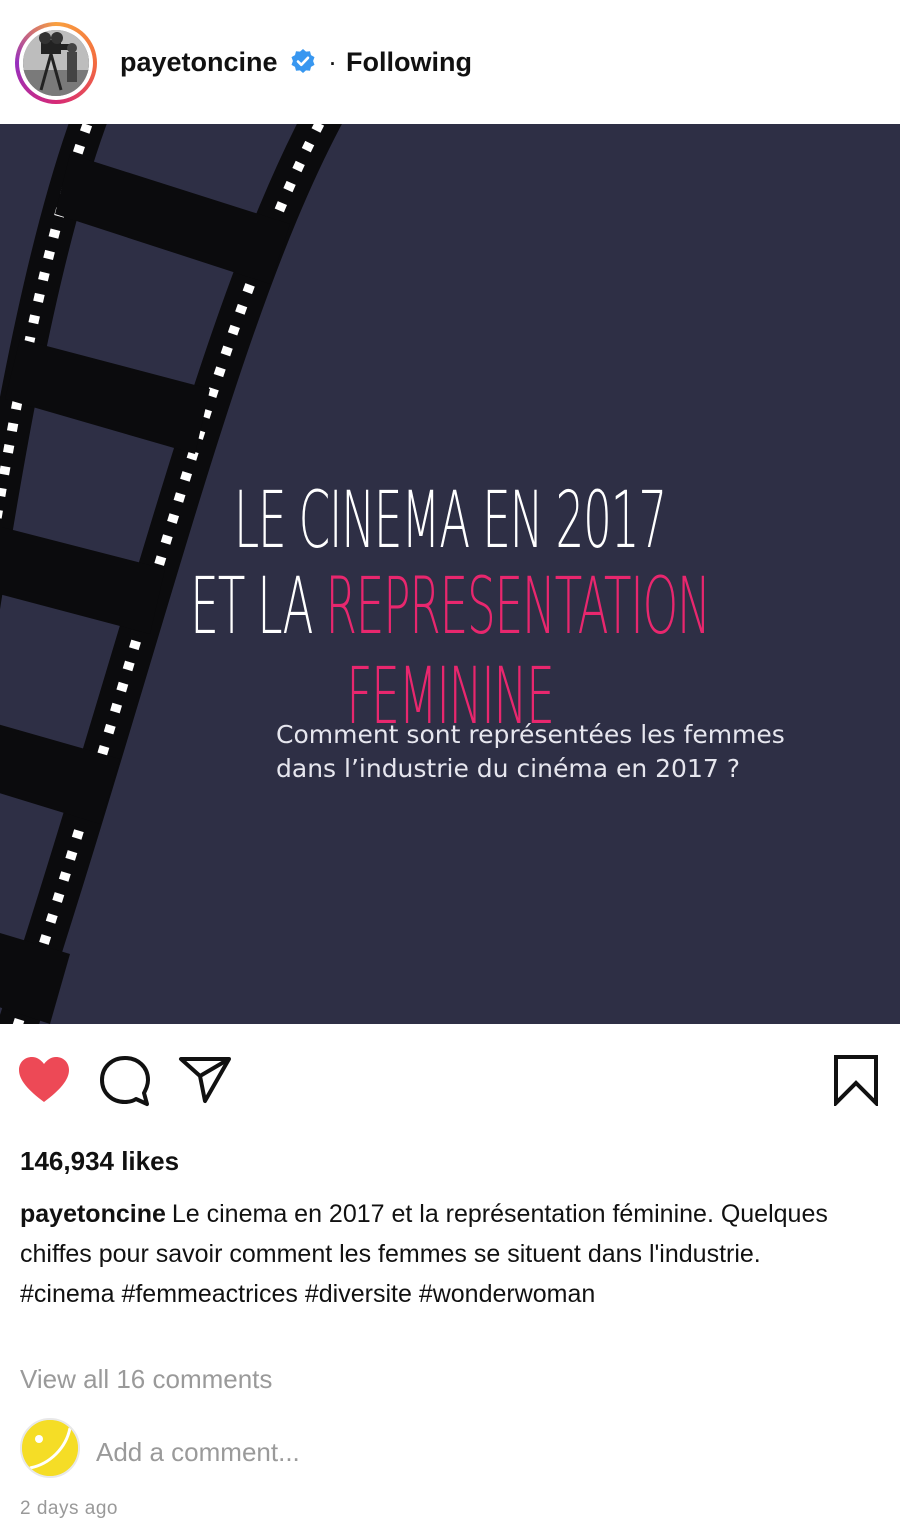  I want to click on avatar-photo, so click(56, 63).